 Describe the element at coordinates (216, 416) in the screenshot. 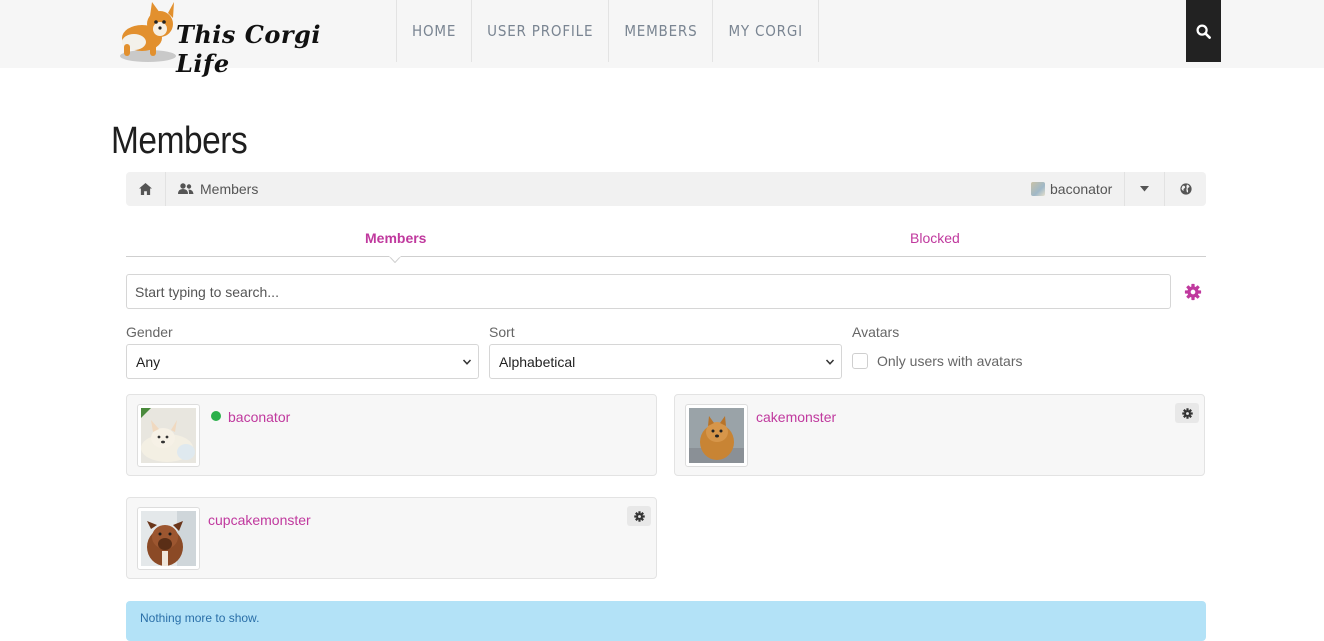

I see `online-status-indicator` at that location.